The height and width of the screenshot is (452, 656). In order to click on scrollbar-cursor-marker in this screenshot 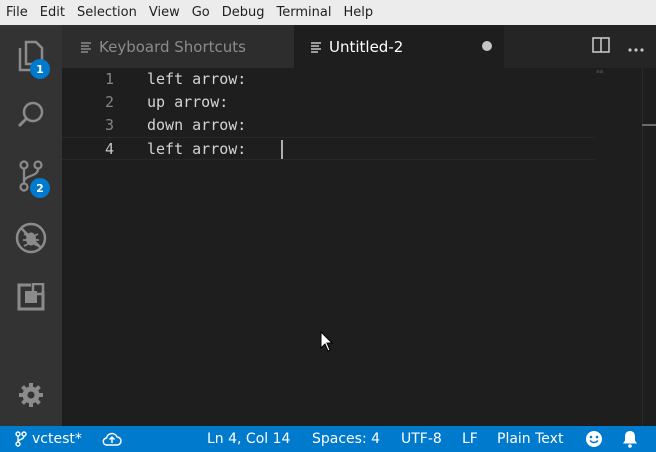, I will do `click(649, 125)`.